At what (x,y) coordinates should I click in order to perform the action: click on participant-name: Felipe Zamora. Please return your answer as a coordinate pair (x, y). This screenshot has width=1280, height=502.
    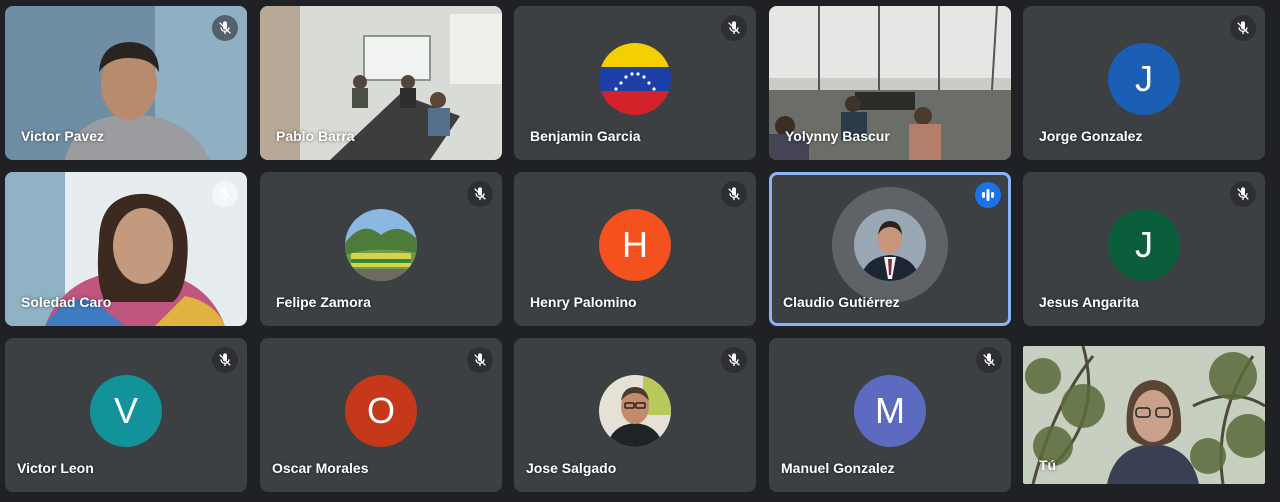
    Looking at the image, I should click on (323, 302).